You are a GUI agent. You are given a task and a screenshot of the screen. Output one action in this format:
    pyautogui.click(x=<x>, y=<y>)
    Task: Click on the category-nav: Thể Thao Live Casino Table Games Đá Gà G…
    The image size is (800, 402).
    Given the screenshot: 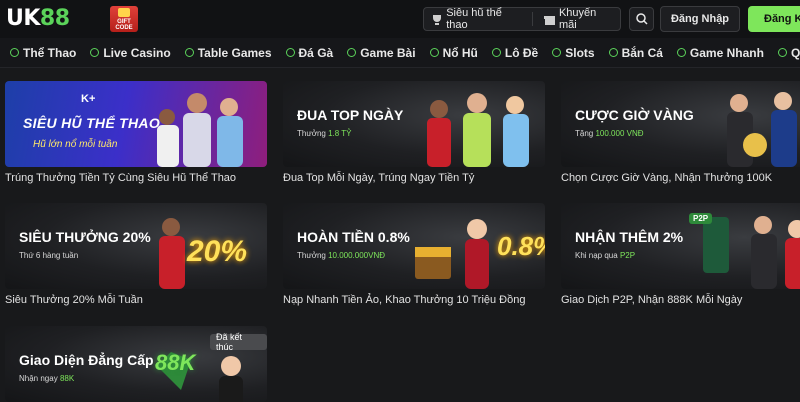 What is the action you would take?
    pyautogui.click(x=400, y=53)
    